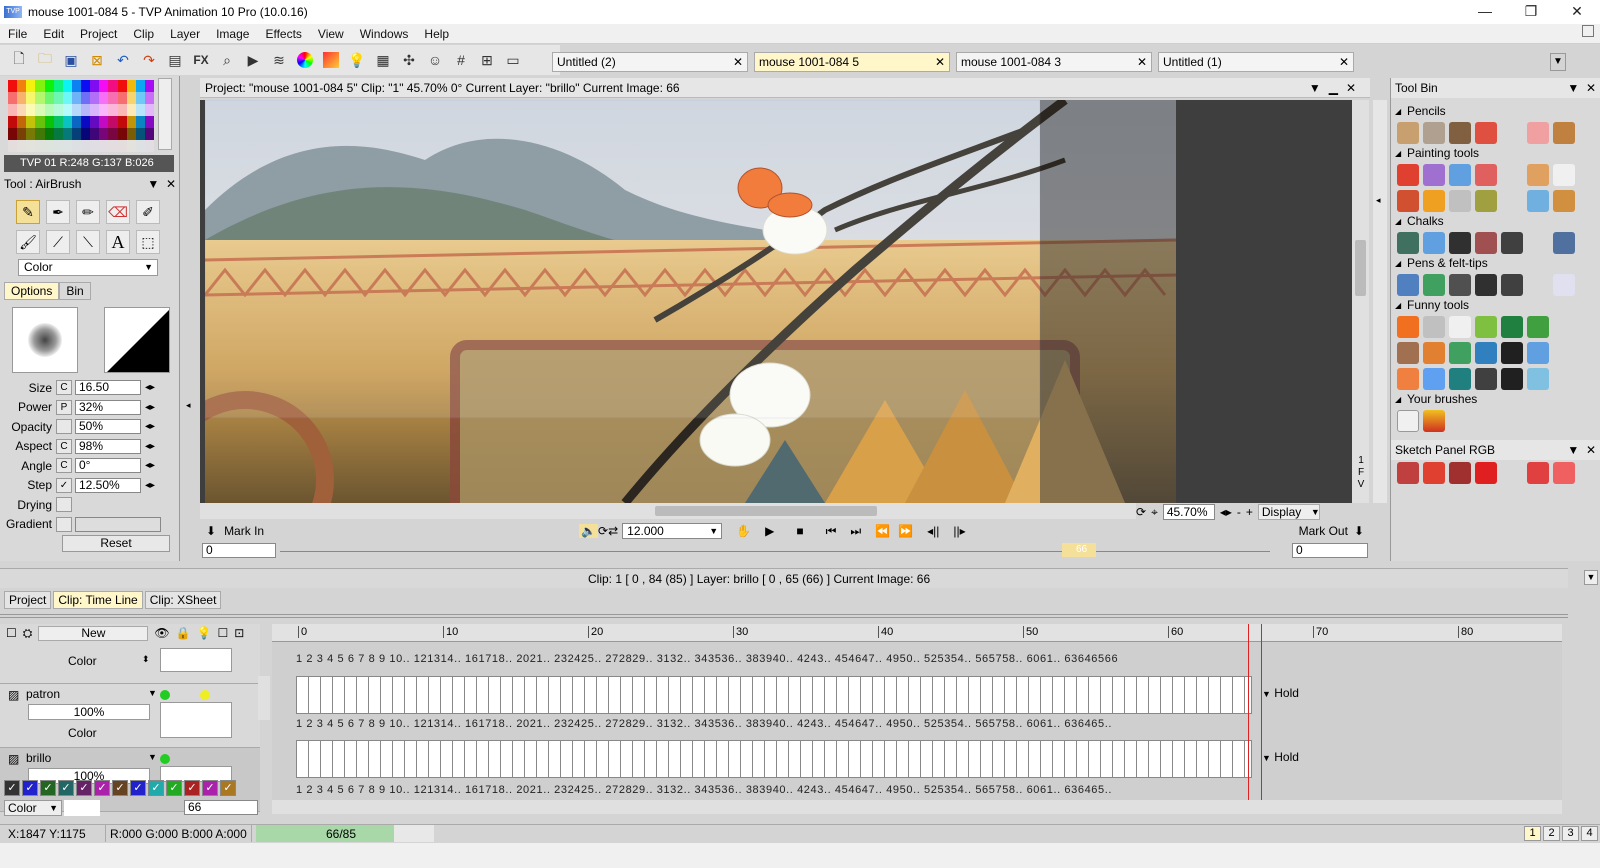 The image size is (1600, 868). What do you see at coordinates (64, 407) in the screenshot?
I see `property-flag: P` at bounding box center [64, 407].